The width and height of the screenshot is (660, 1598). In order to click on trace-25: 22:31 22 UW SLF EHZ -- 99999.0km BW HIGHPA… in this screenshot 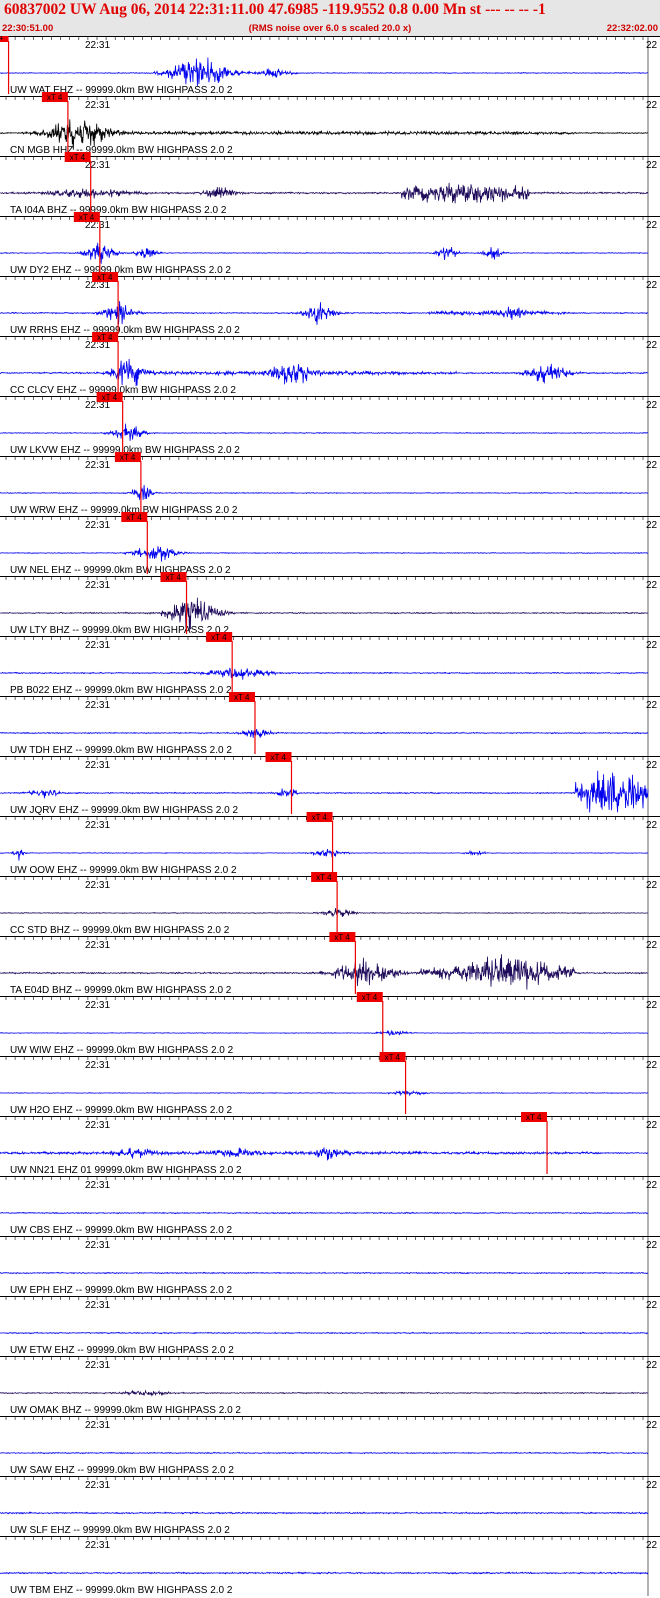, I will do `click(330, 1506)`.